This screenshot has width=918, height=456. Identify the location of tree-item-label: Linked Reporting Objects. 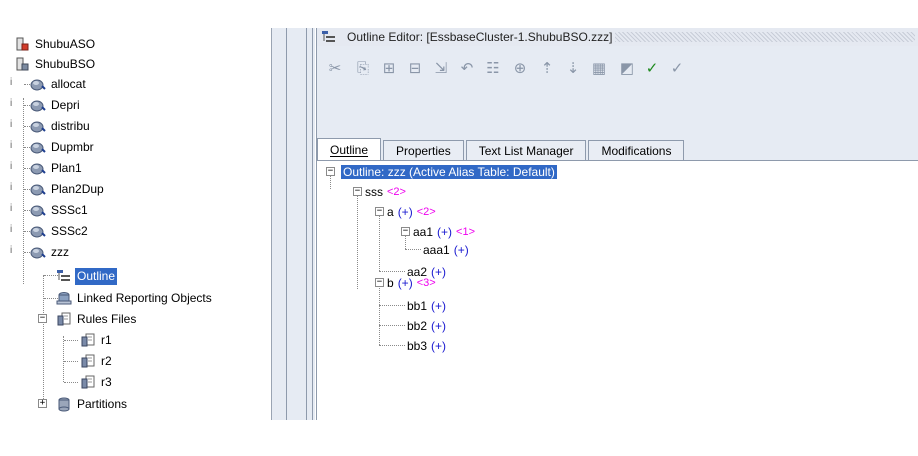
(144, 297).